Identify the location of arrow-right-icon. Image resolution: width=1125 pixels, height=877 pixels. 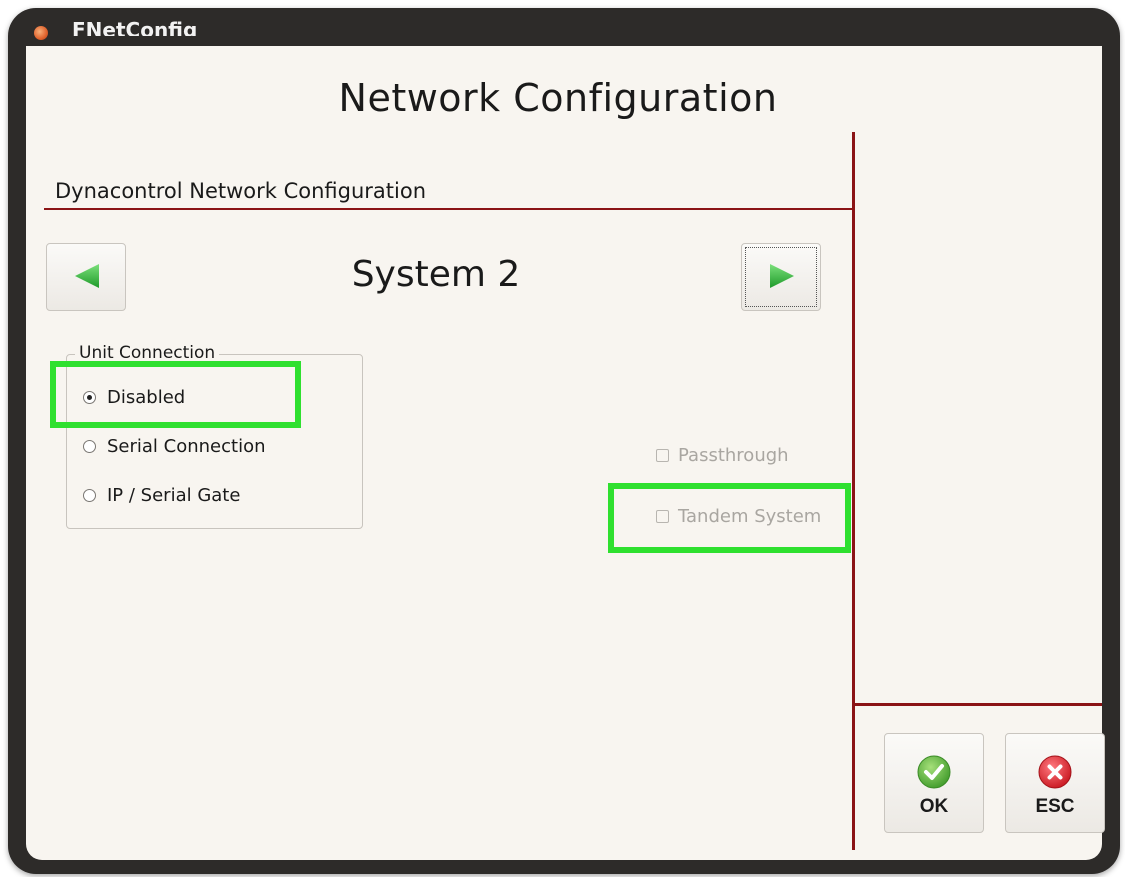
(782, 276).